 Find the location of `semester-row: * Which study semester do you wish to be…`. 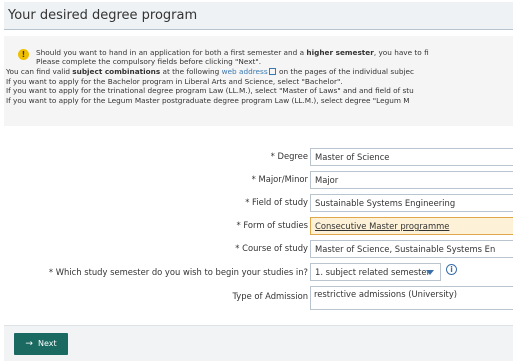

semester-row: * Which study semester do you wish to be… is located at coordinates (256, 272).